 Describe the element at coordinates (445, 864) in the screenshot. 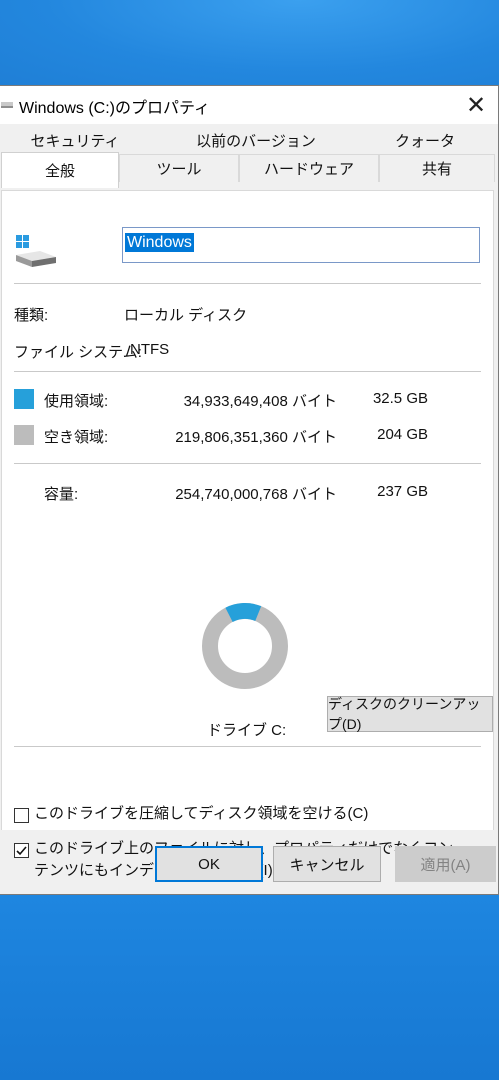

I see `apply-button: 適用(A)` at that location.